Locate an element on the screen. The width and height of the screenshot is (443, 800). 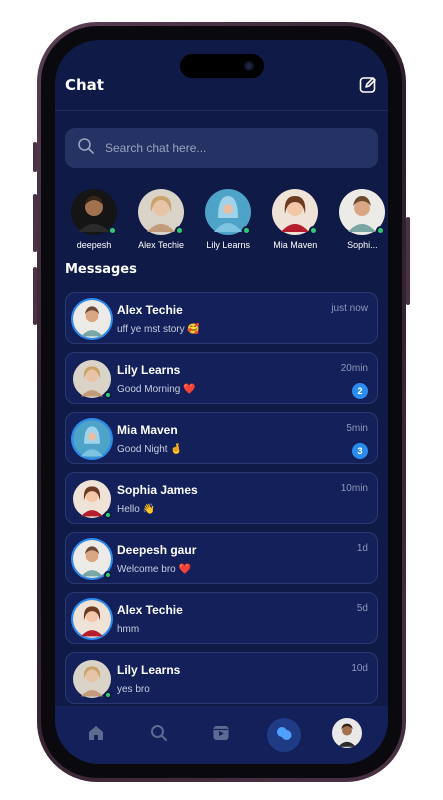
message-preview: uff ye mst story 🥰 is located at coordinates (158, 329).